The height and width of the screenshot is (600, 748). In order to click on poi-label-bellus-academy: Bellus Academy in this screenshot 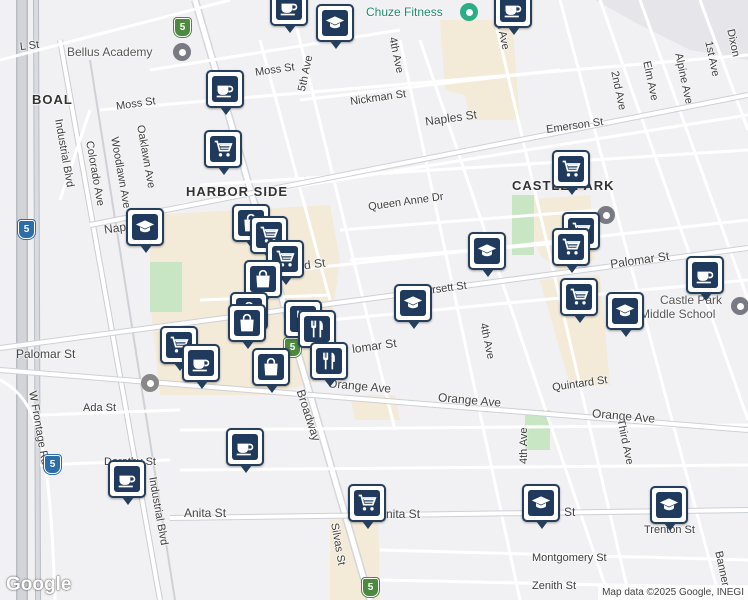, I will do `click(109, 52)`.